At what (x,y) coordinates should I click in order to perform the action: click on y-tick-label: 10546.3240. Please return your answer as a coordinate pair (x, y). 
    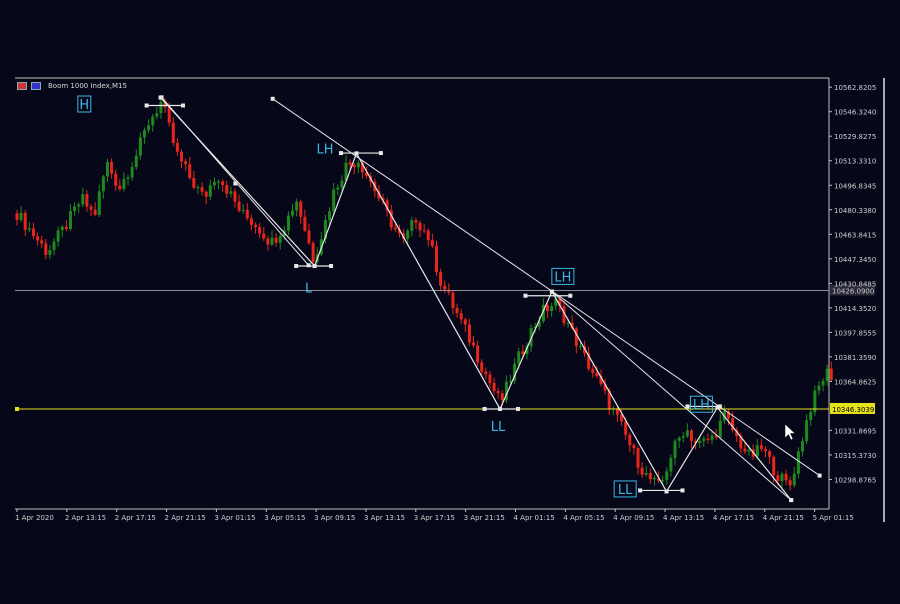
    Looking at the image, I should click on (855, 113).